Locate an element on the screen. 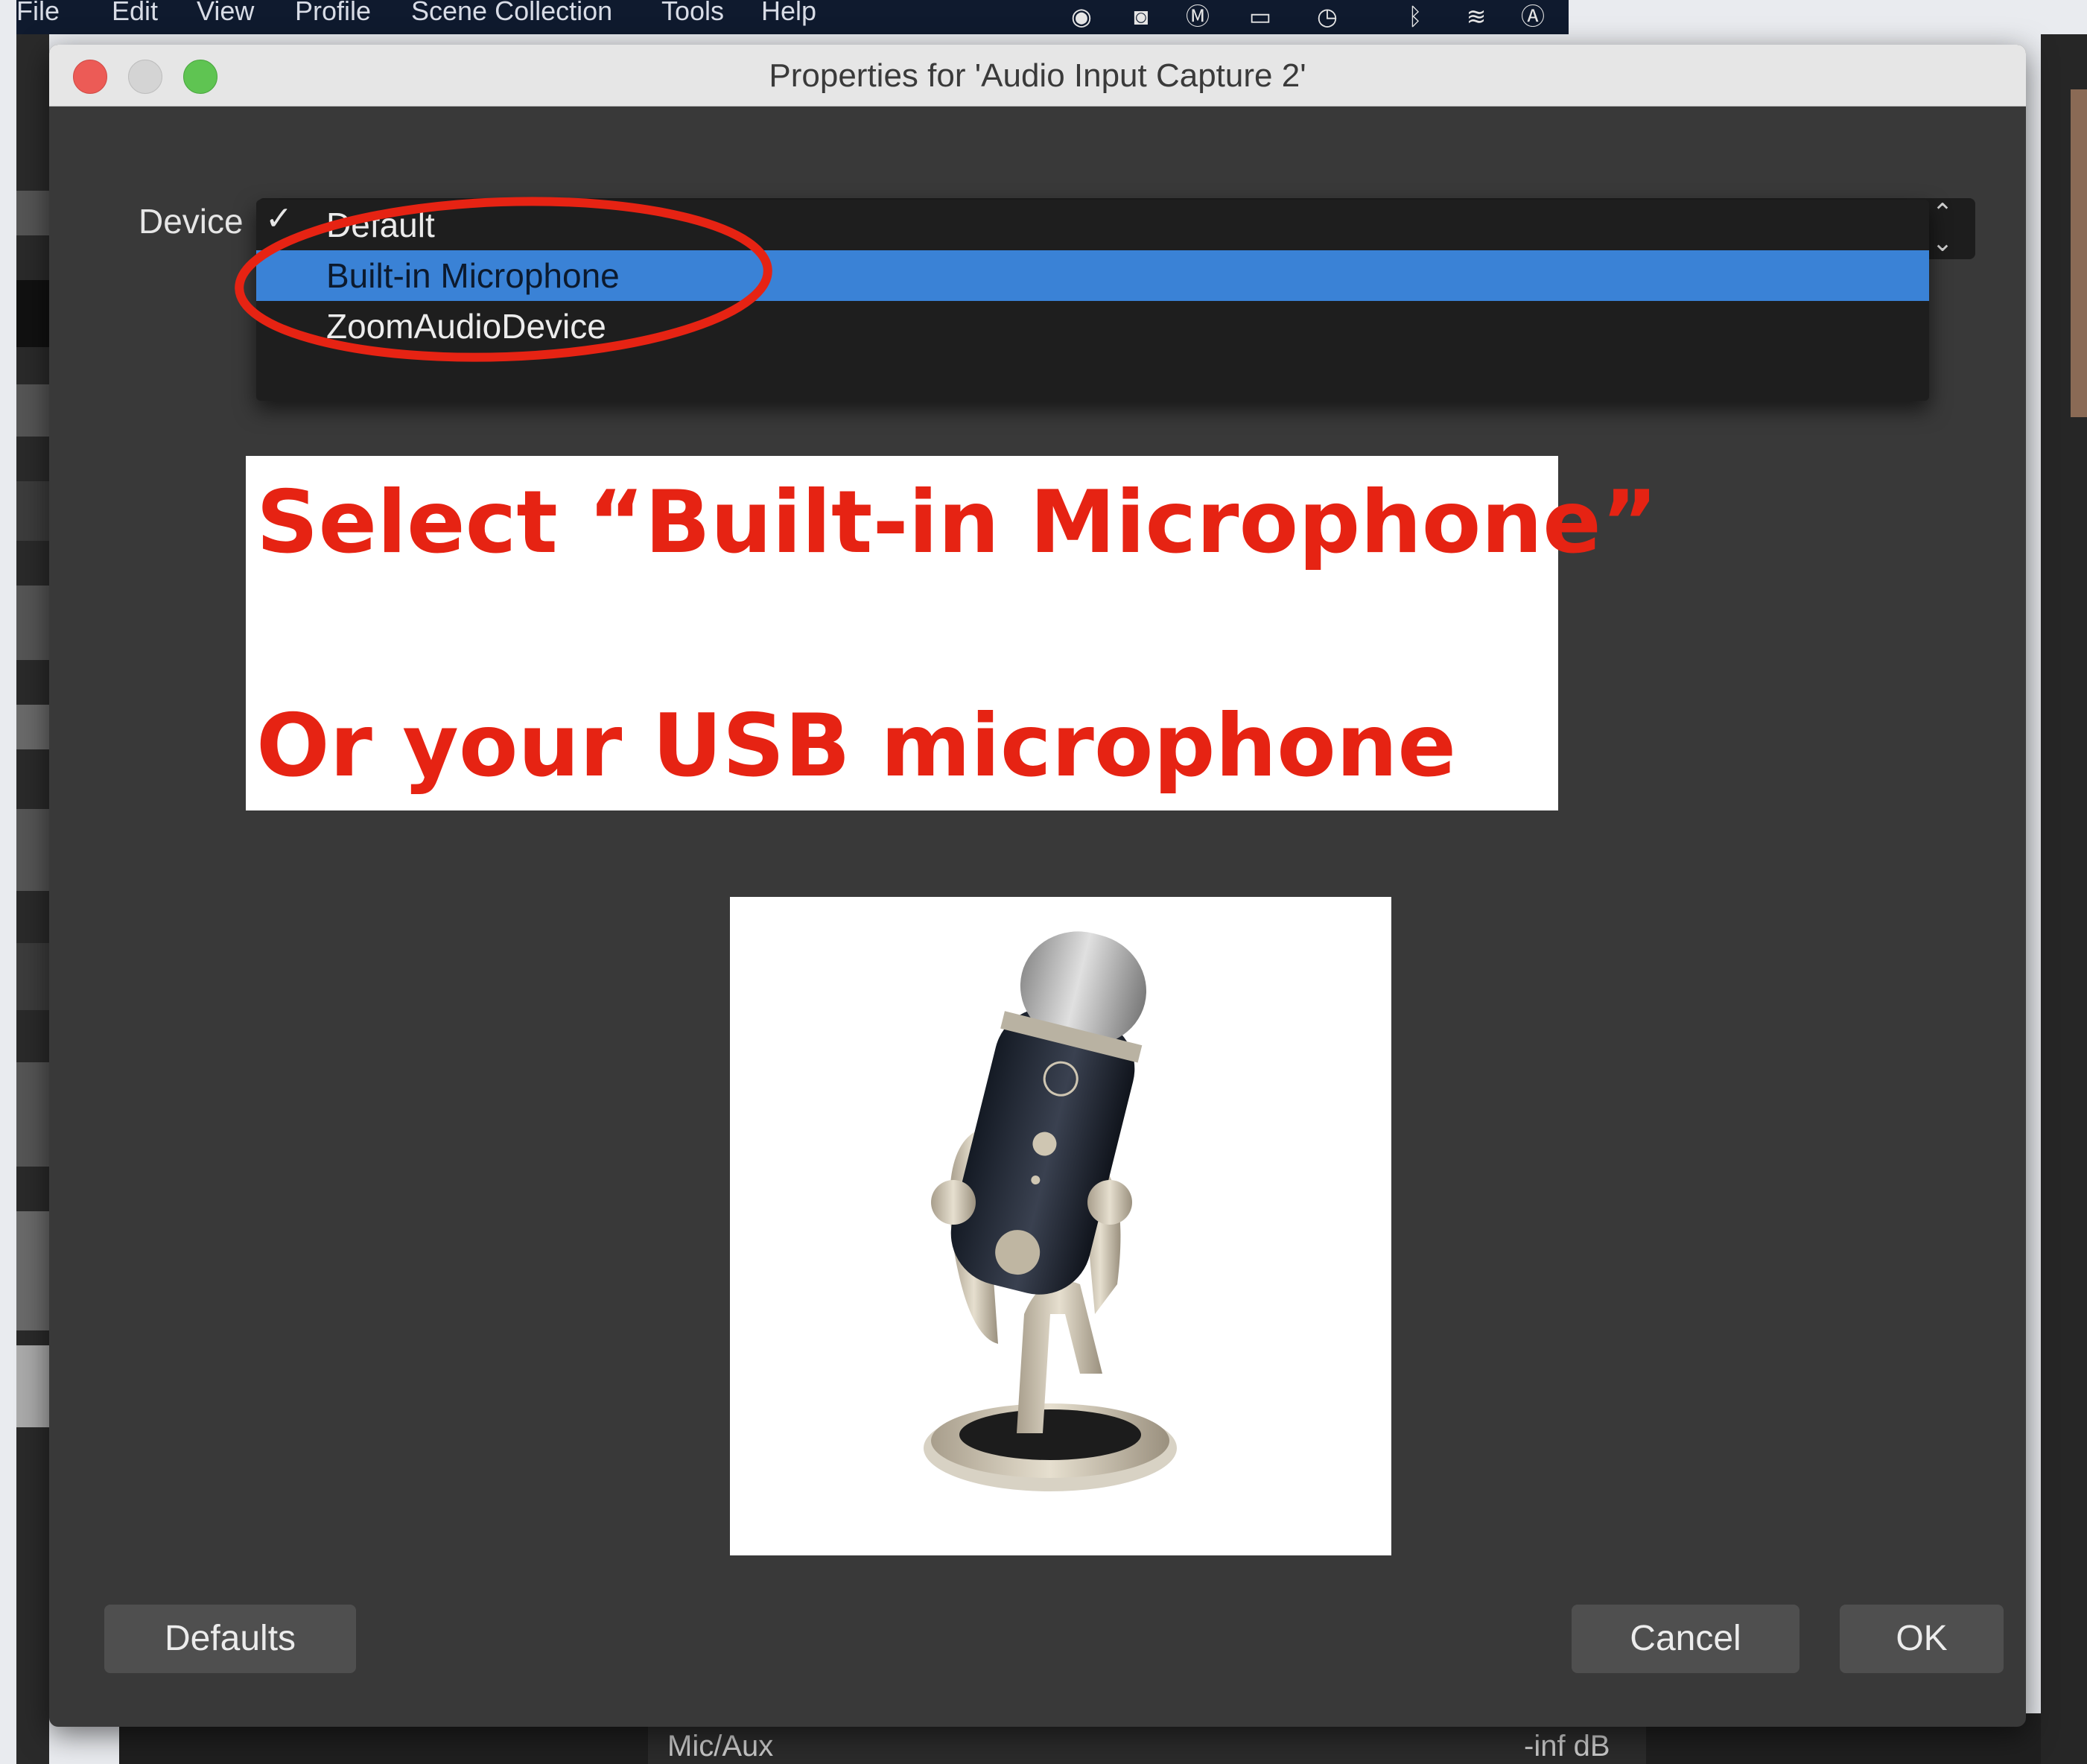 The height and width of the screenshot is (1764, 2087). usb-microphone-photo is located at coordinates (1061, 1226).